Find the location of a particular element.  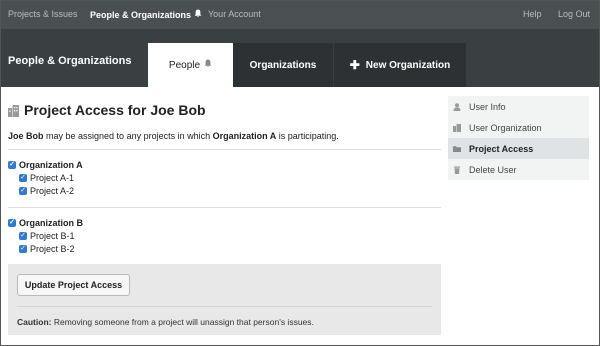

tab-new-organization-label: New Organization is located at coordinates (408, 65).